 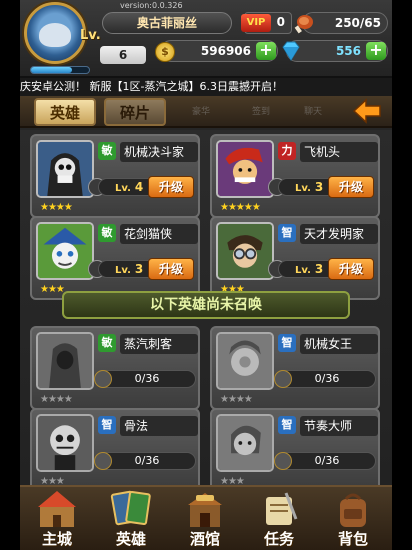 I want to click on hero-name: 骨法, so click(x=159, y=426).